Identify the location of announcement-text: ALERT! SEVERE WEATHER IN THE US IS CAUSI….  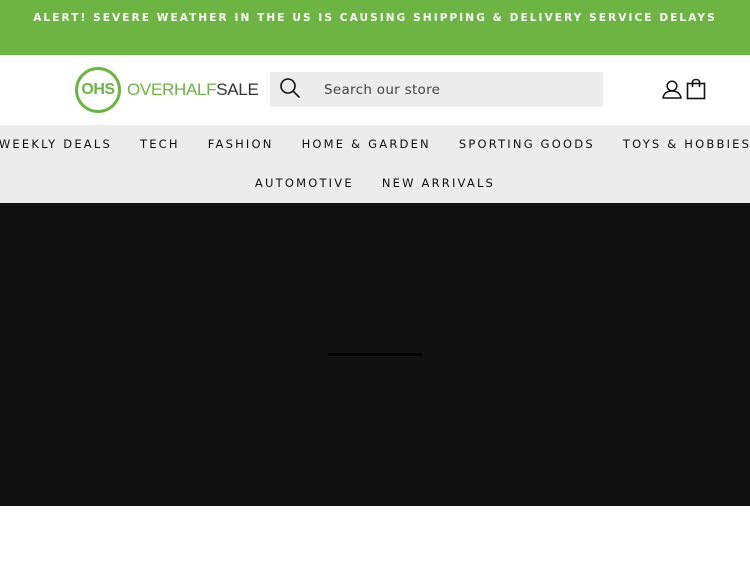
(375, 18).